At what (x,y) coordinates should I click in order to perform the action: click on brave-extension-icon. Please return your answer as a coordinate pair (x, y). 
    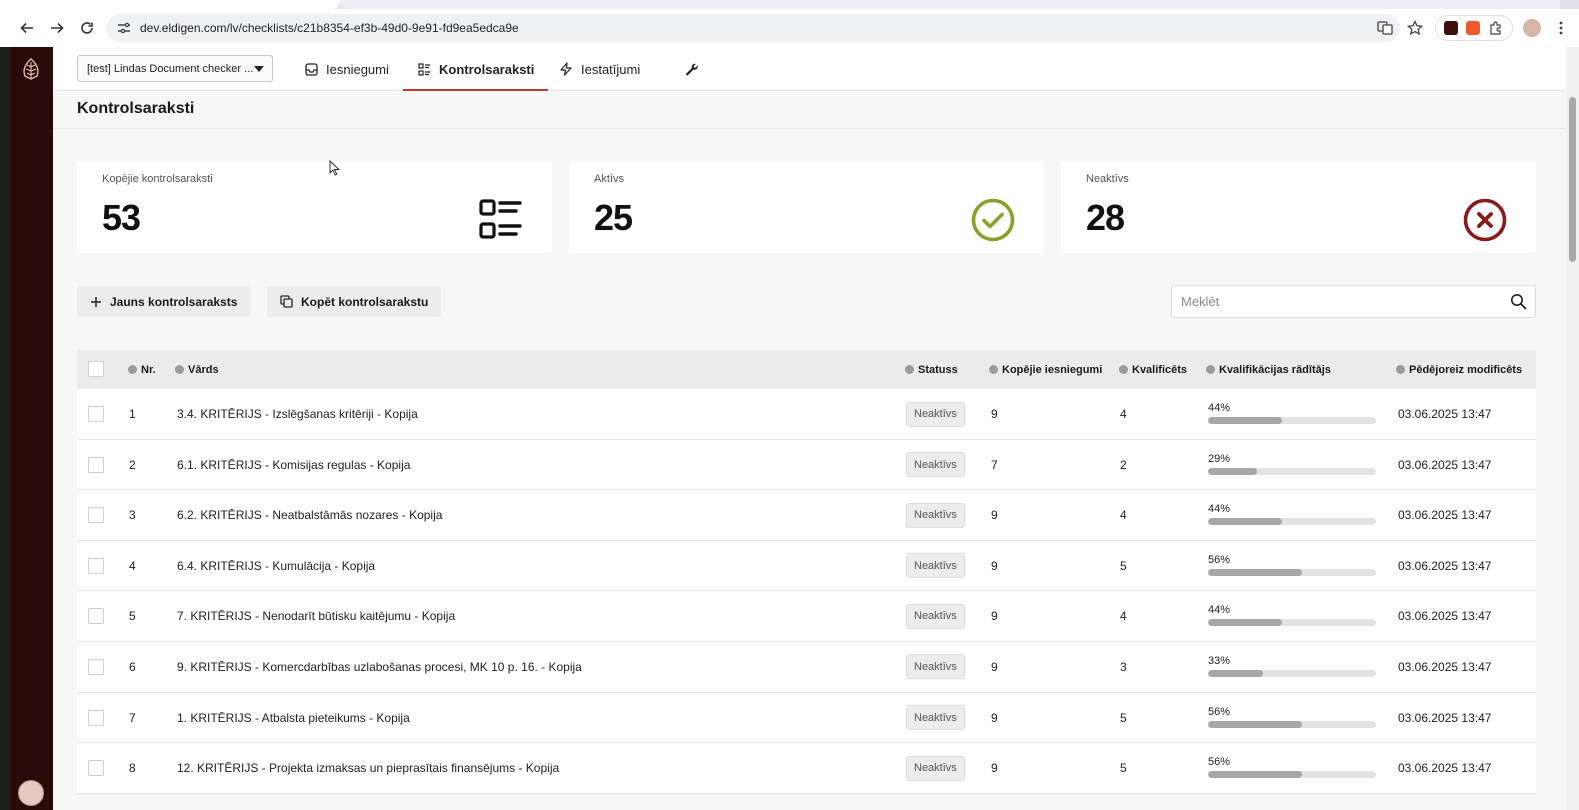
    Looking at the image, I should click on (1473, 28).